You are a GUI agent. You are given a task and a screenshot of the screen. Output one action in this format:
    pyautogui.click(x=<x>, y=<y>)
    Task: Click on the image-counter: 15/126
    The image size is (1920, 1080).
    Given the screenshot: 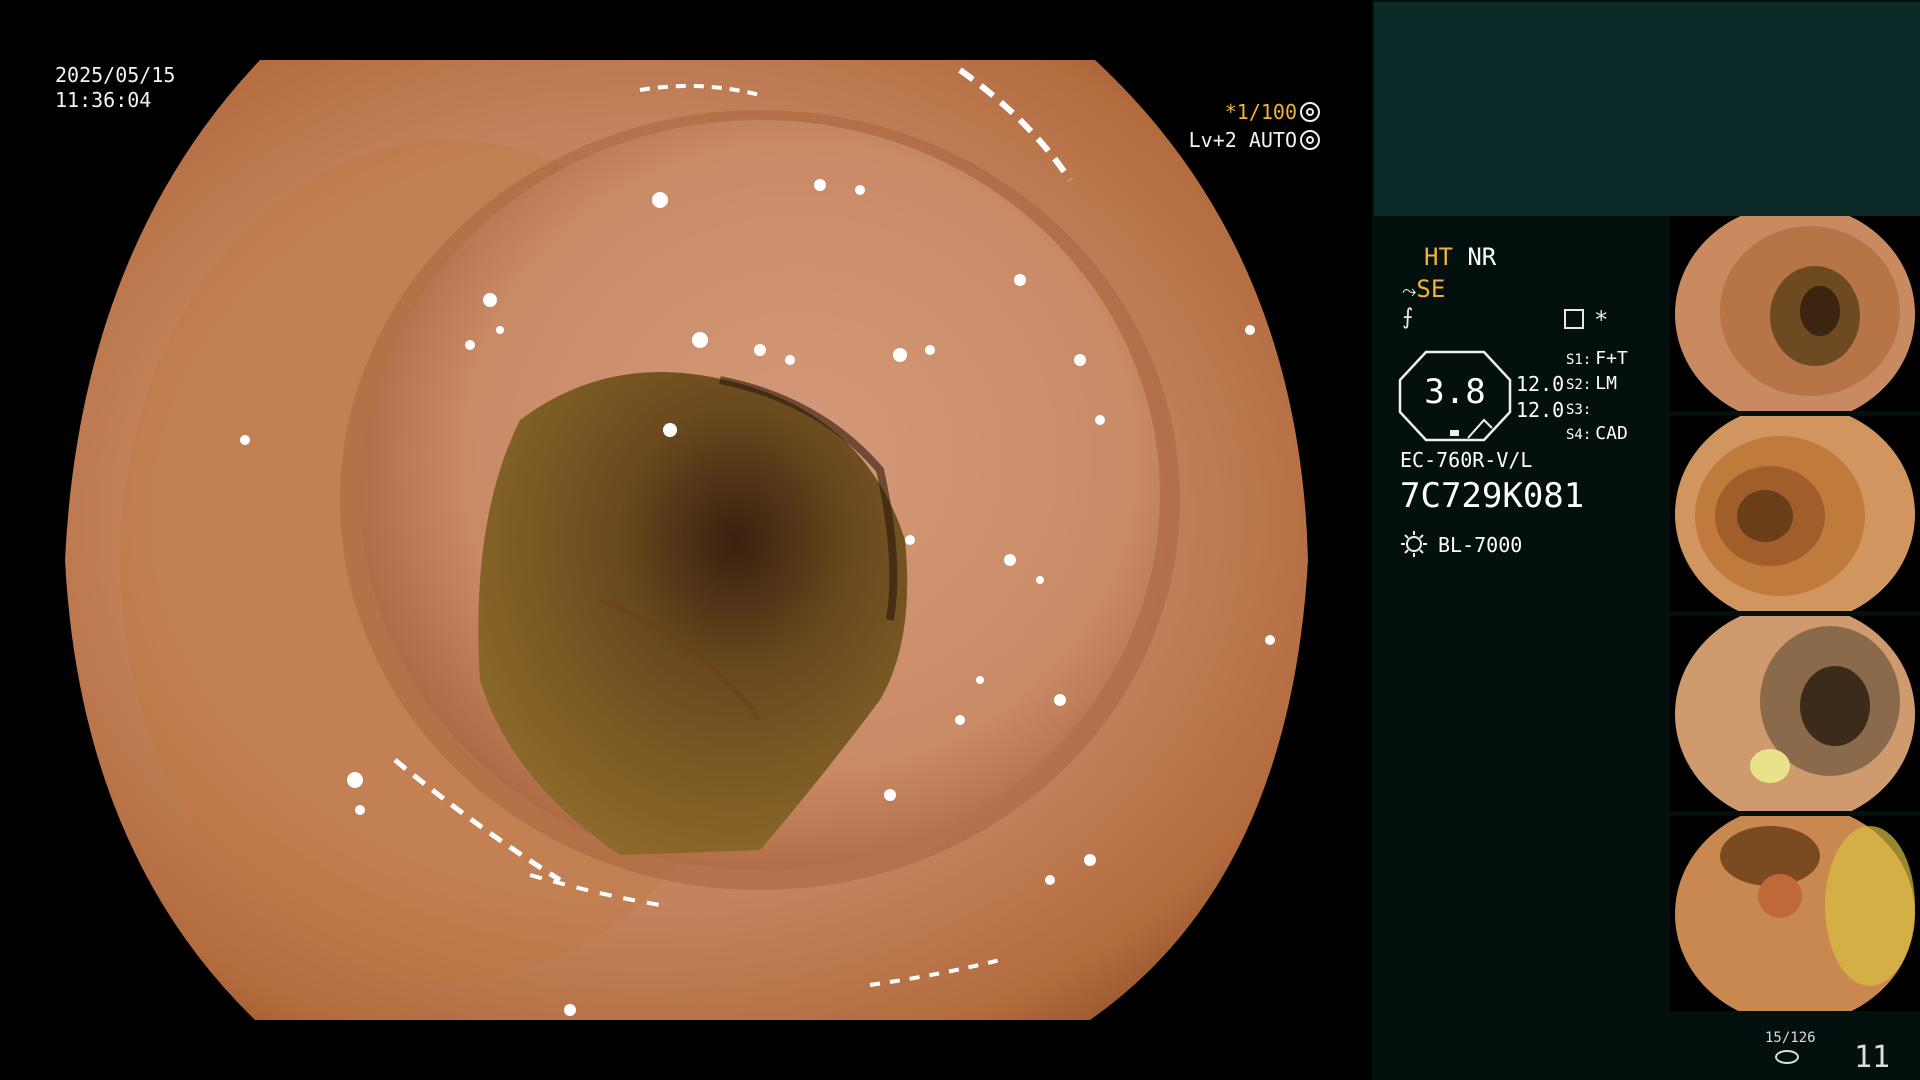 What is the action you would take?
    pyautogui.click(x=1790, y=1038)
    